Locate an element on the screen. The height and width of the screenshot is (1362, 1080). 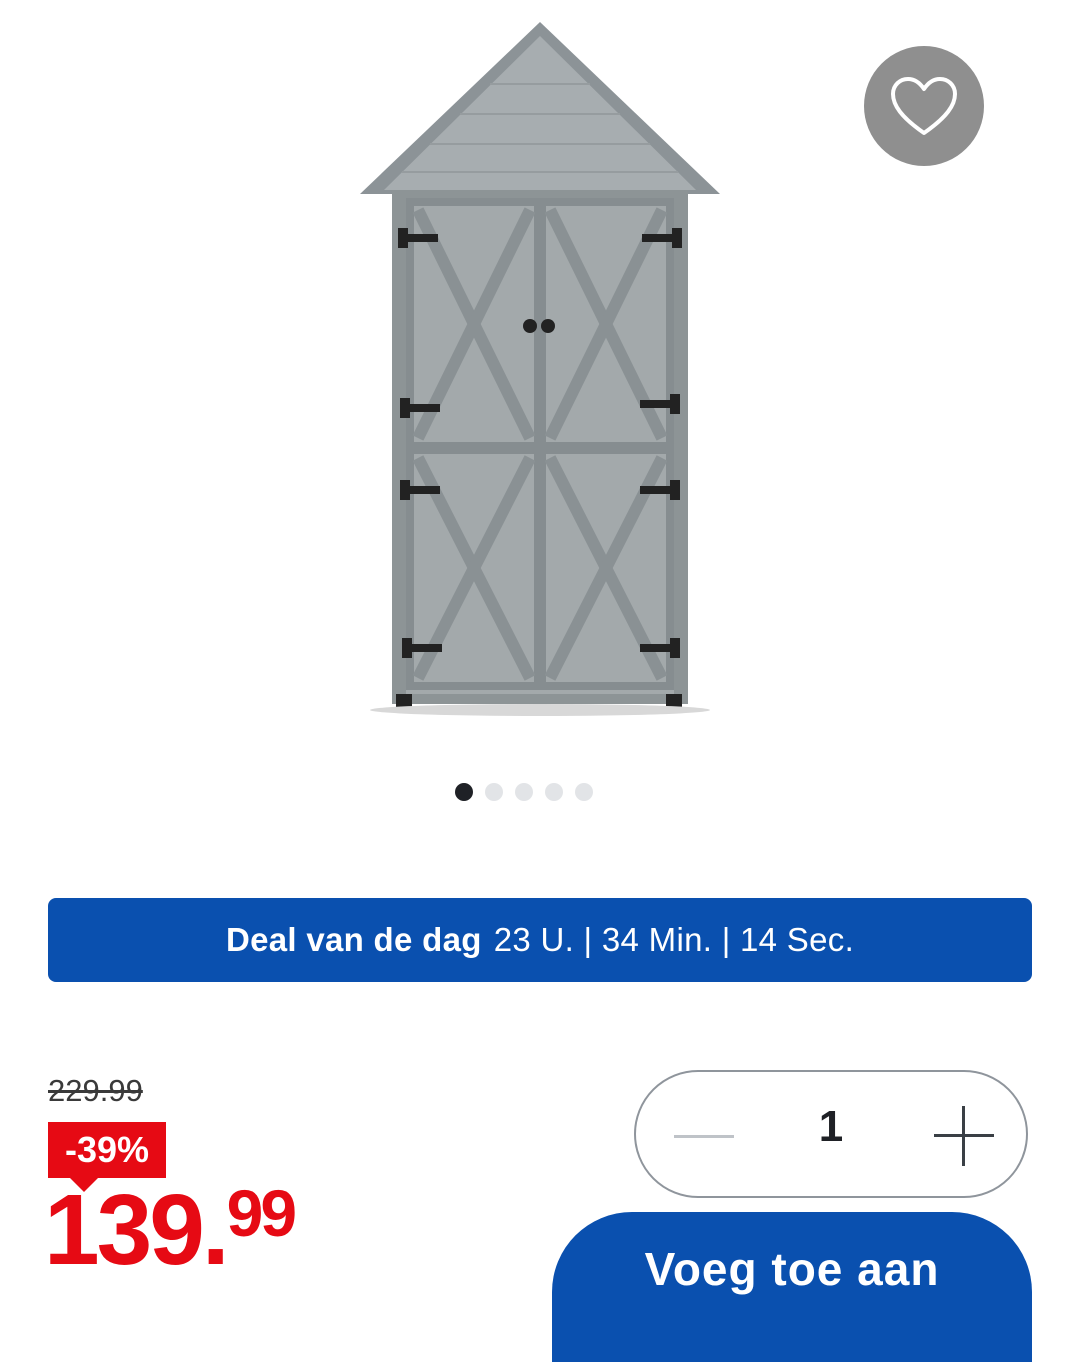
quantity-stepper: 1 is located at coordinates (831, 1134).